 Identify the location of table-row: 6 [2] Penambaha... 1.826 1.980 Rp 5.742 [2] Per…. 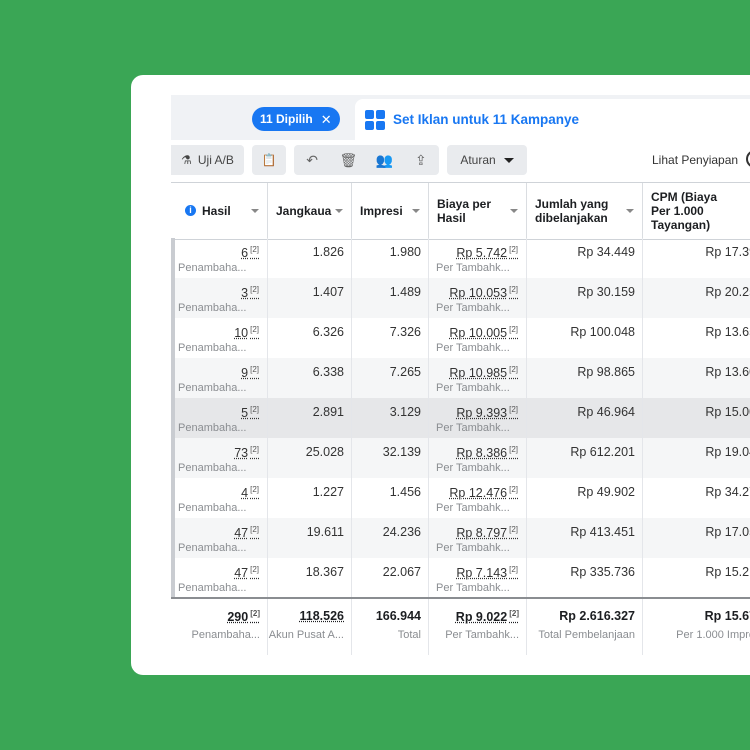
(460, 258).